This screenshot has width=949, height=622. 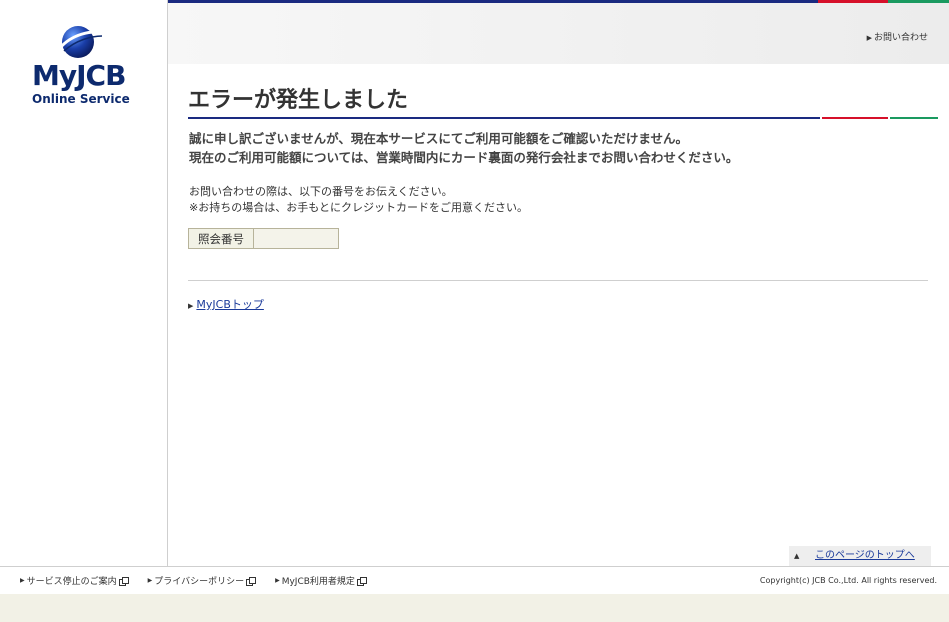 What do you see at coordinates (79, 75) in the screenshot?
I see `logo-wordmark: MyJCB` at bounding box center [79, 75].